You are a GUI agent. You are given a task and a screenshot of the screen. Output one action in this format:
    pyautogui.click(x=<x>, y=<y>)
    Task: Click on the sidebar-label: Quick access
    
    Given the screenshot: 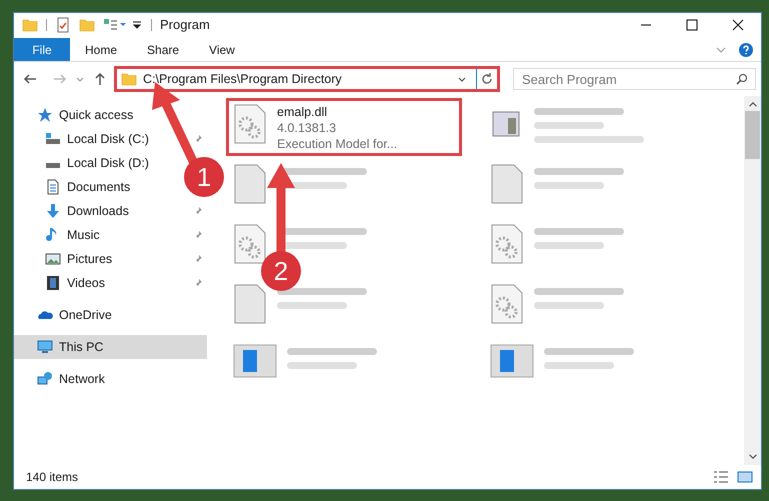 What is the action you would take?
    pyautogui.click(x=96, y=115)
    